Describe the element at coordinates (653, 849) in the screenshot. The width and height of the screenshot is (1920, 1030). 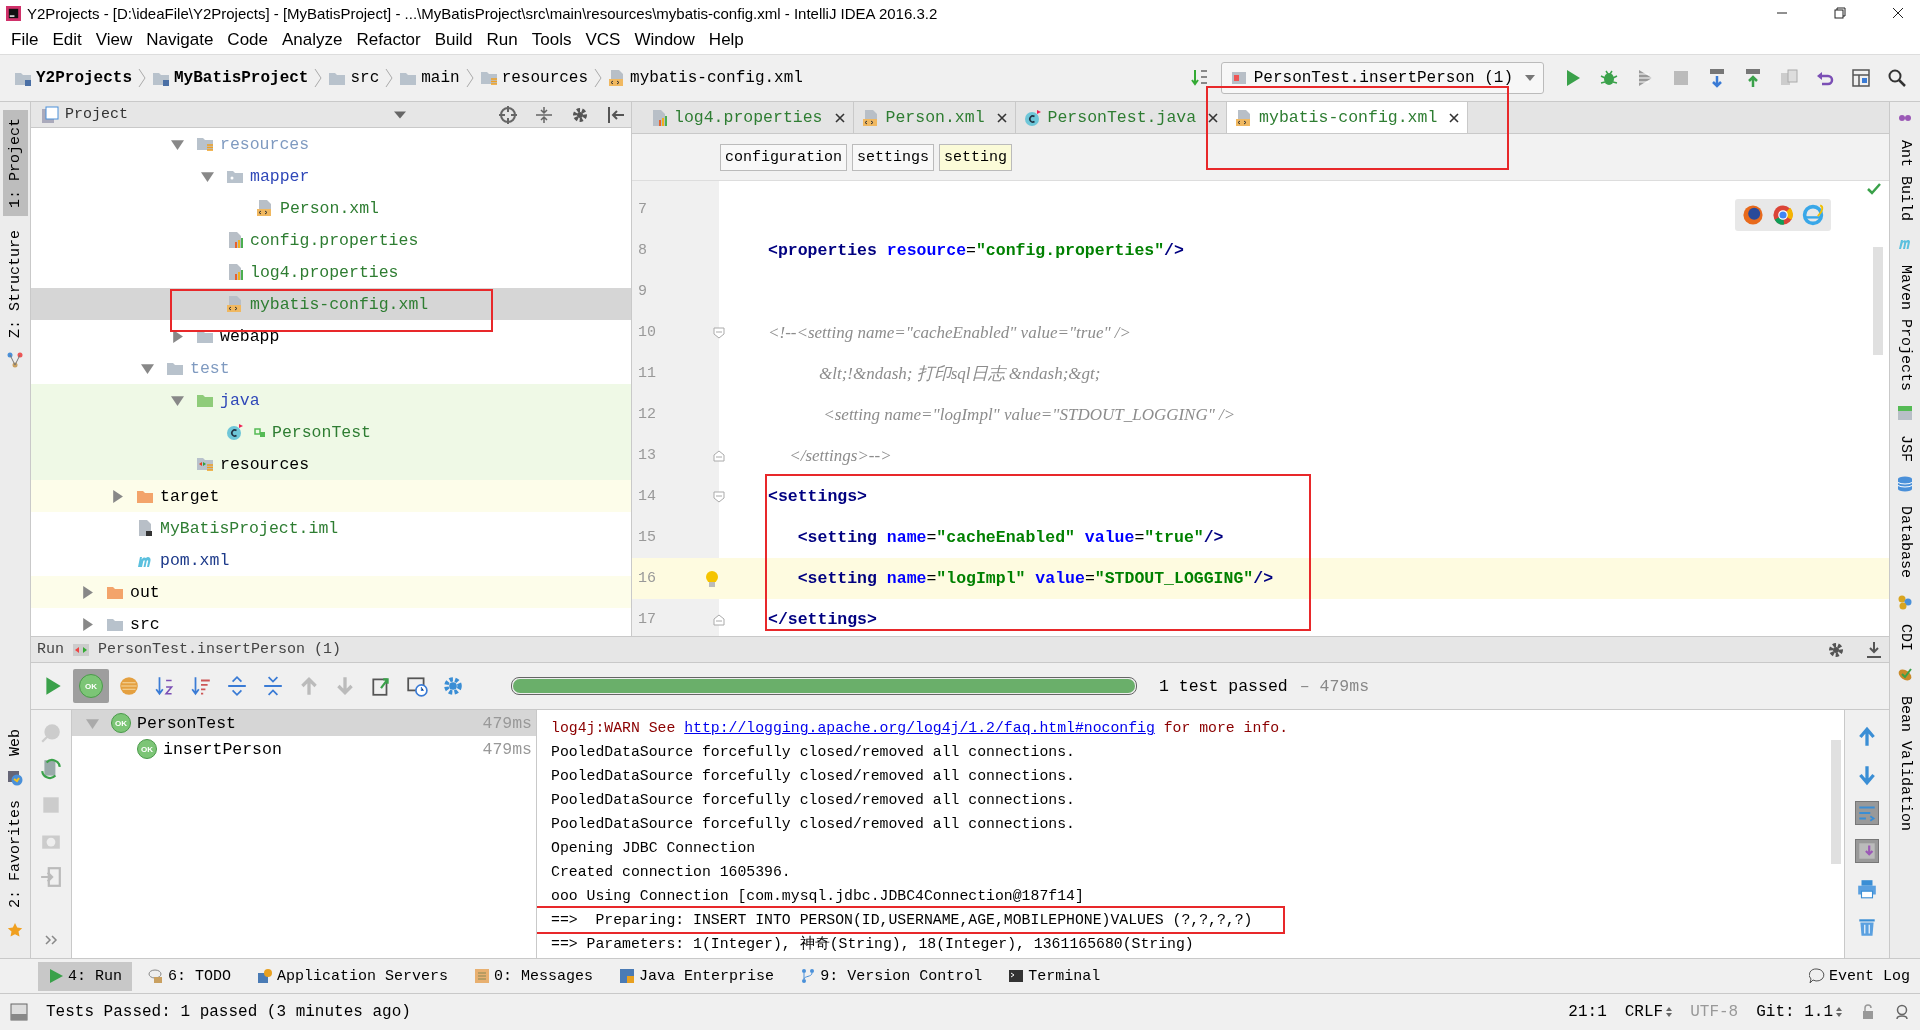
I see `console-line: Opening JDBC Connection` at that location.